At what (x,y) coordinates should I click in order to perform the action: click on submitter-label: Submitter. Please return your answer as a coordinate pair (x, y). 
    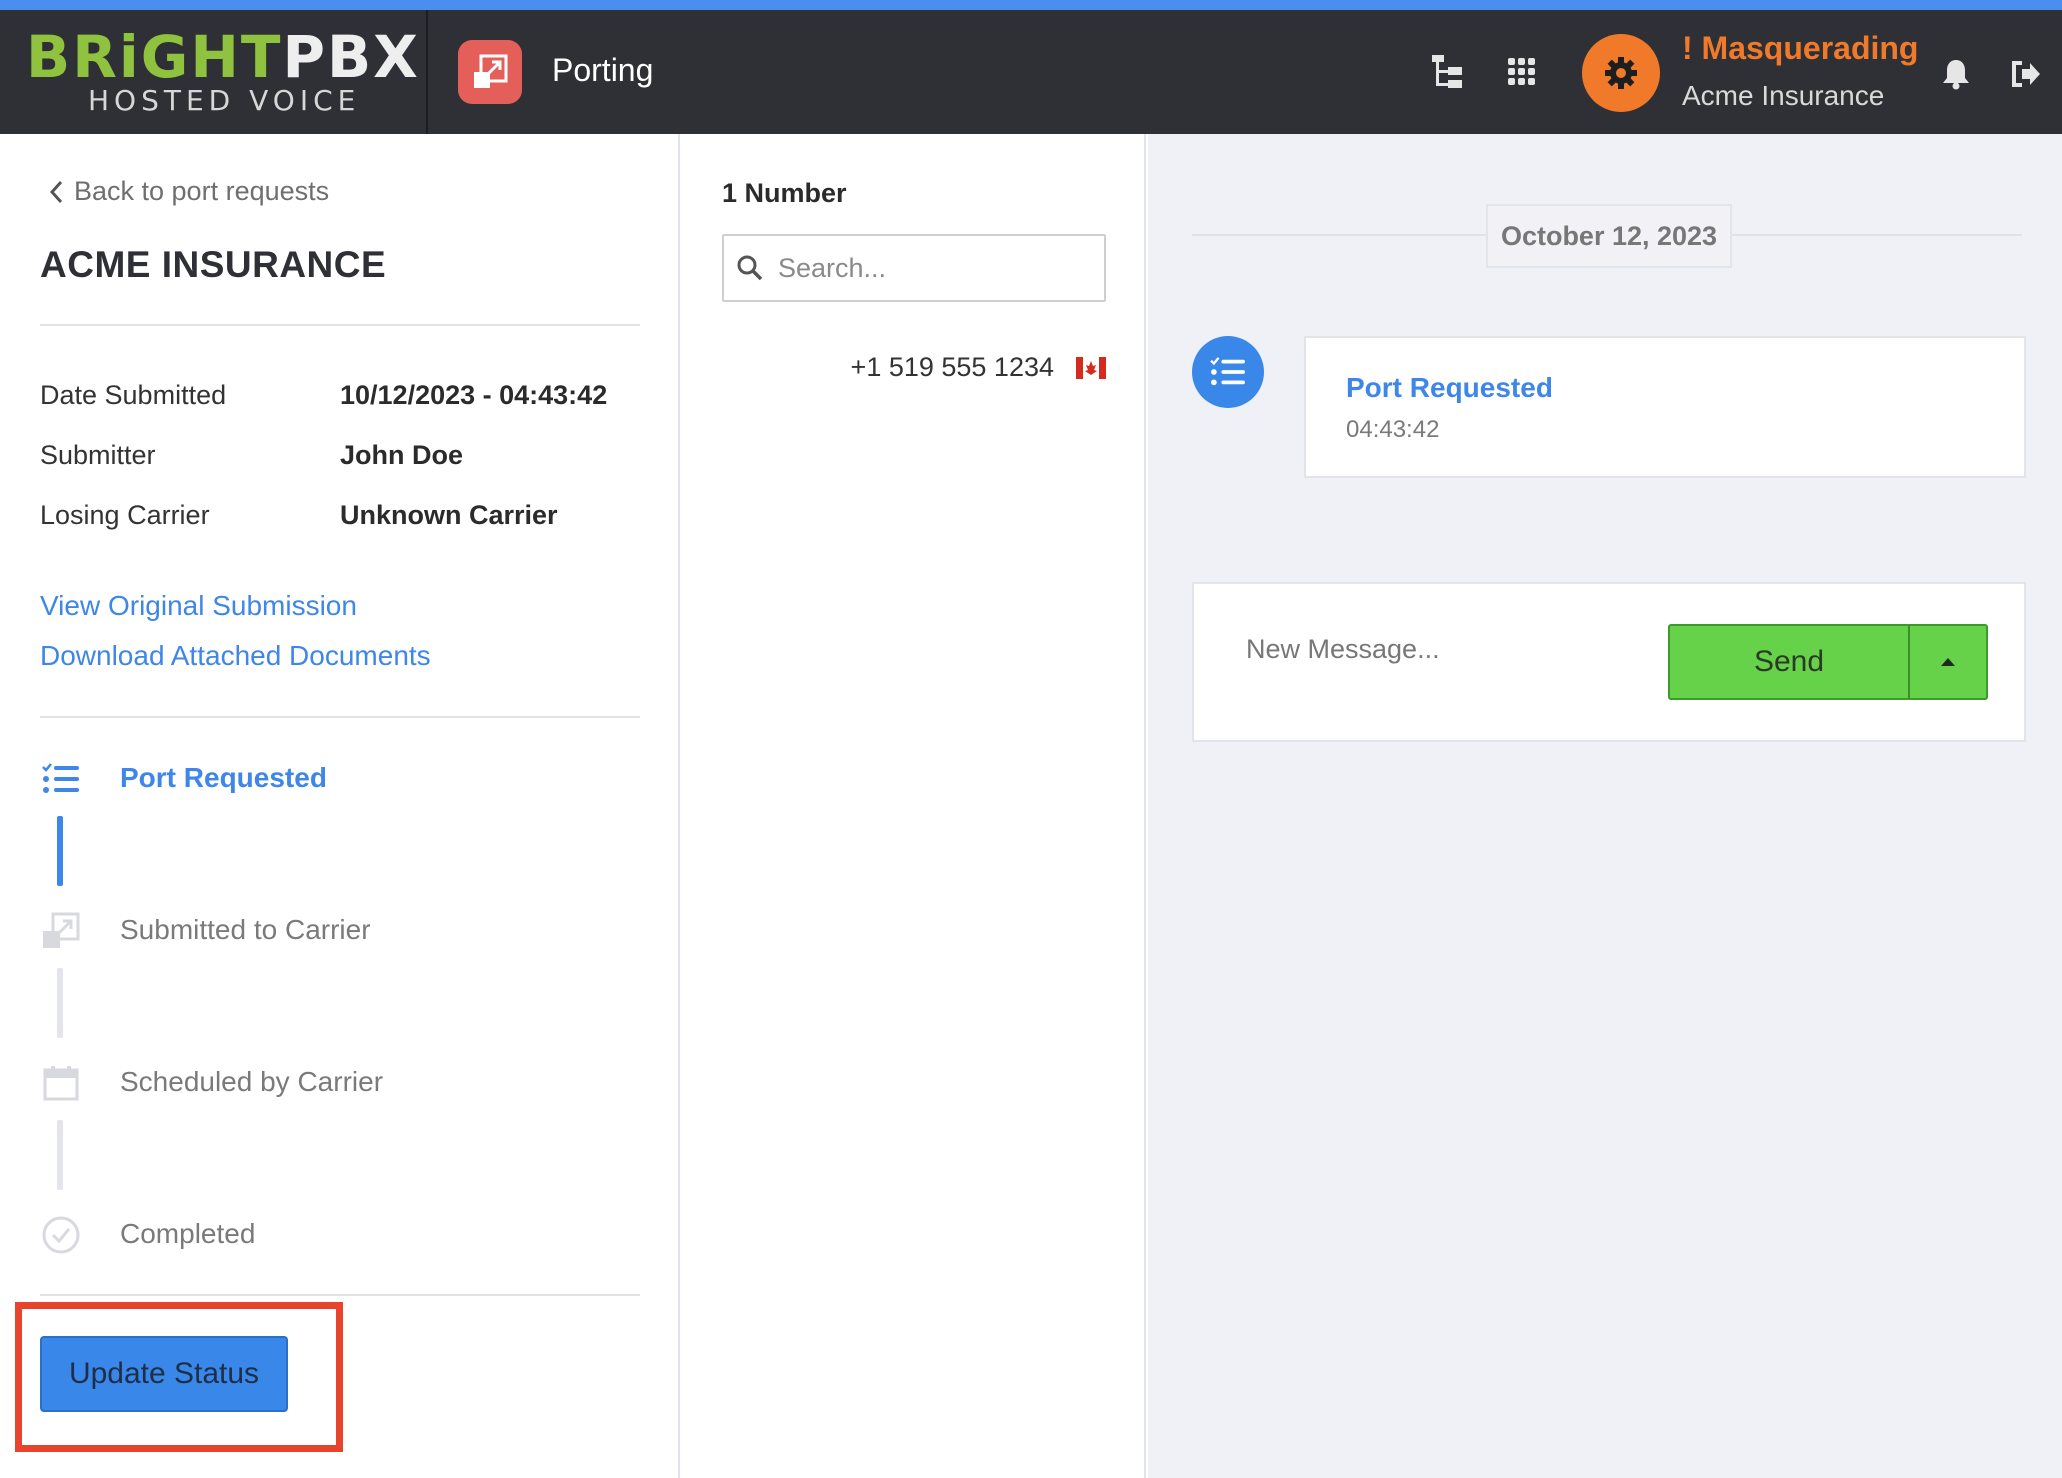
    Looking at the image, I should click on (98, 455).